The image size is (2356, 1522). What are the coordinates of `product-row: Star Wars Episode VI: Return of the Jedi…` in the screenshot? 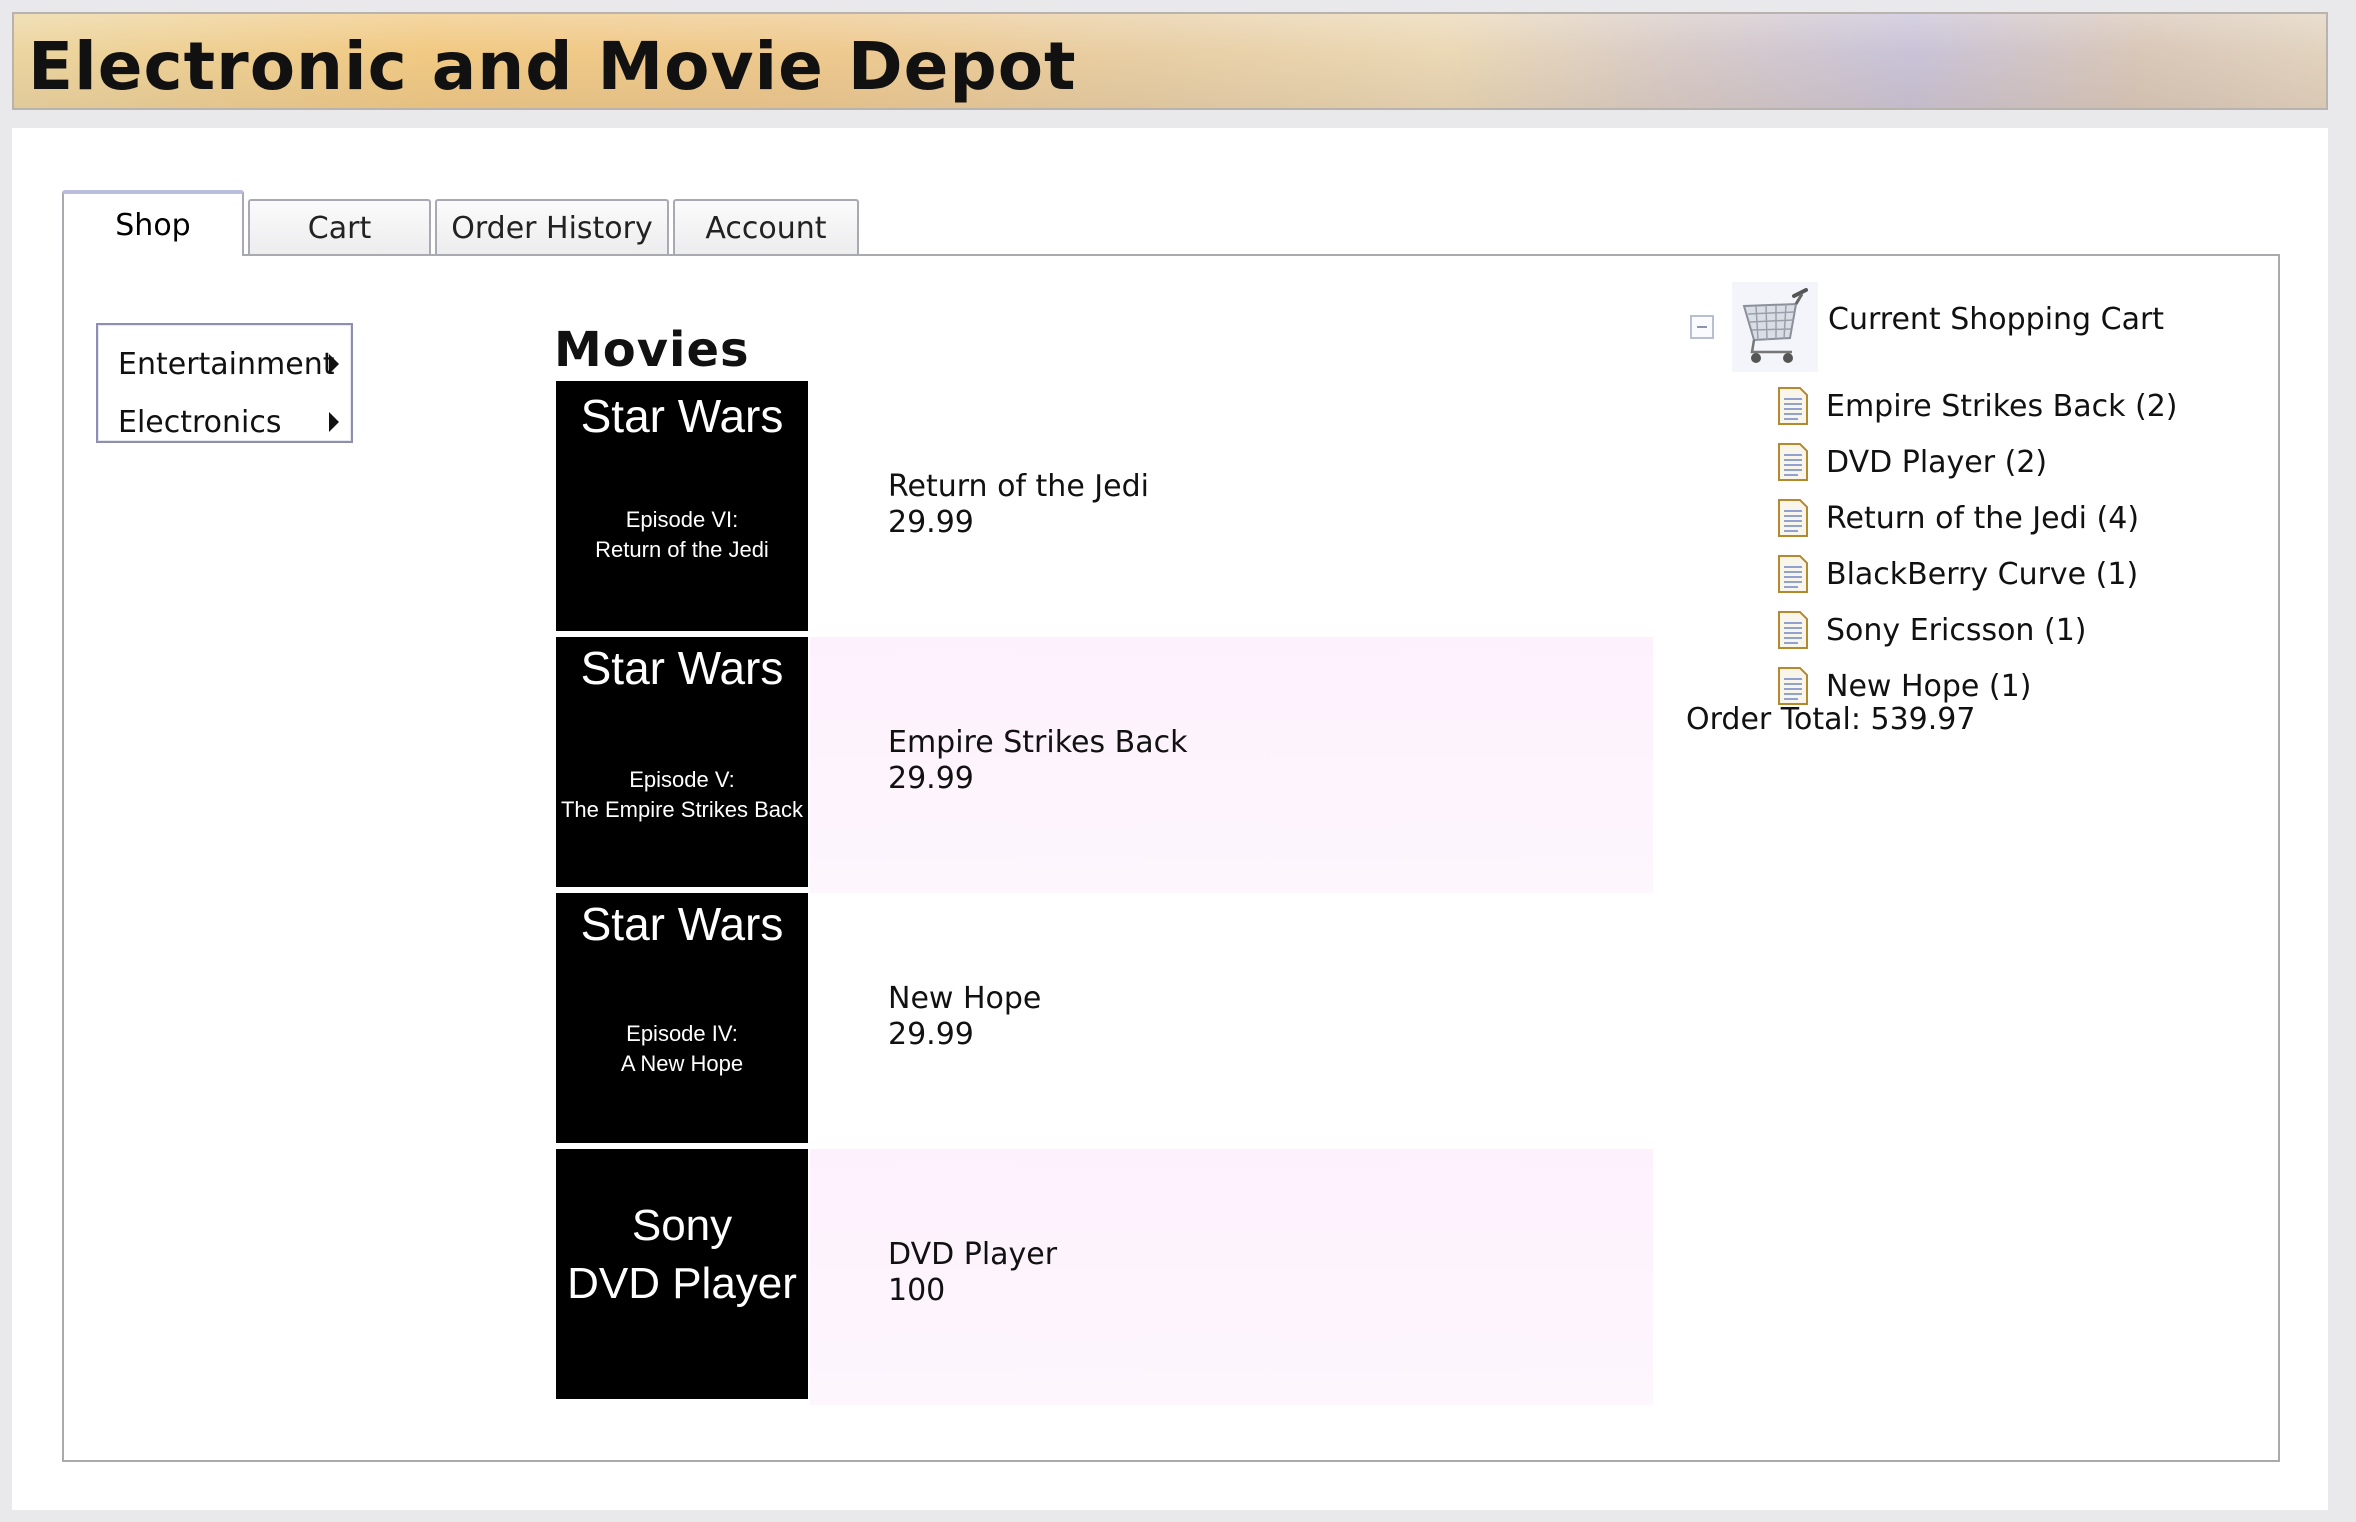 It's located at (1104, 506).